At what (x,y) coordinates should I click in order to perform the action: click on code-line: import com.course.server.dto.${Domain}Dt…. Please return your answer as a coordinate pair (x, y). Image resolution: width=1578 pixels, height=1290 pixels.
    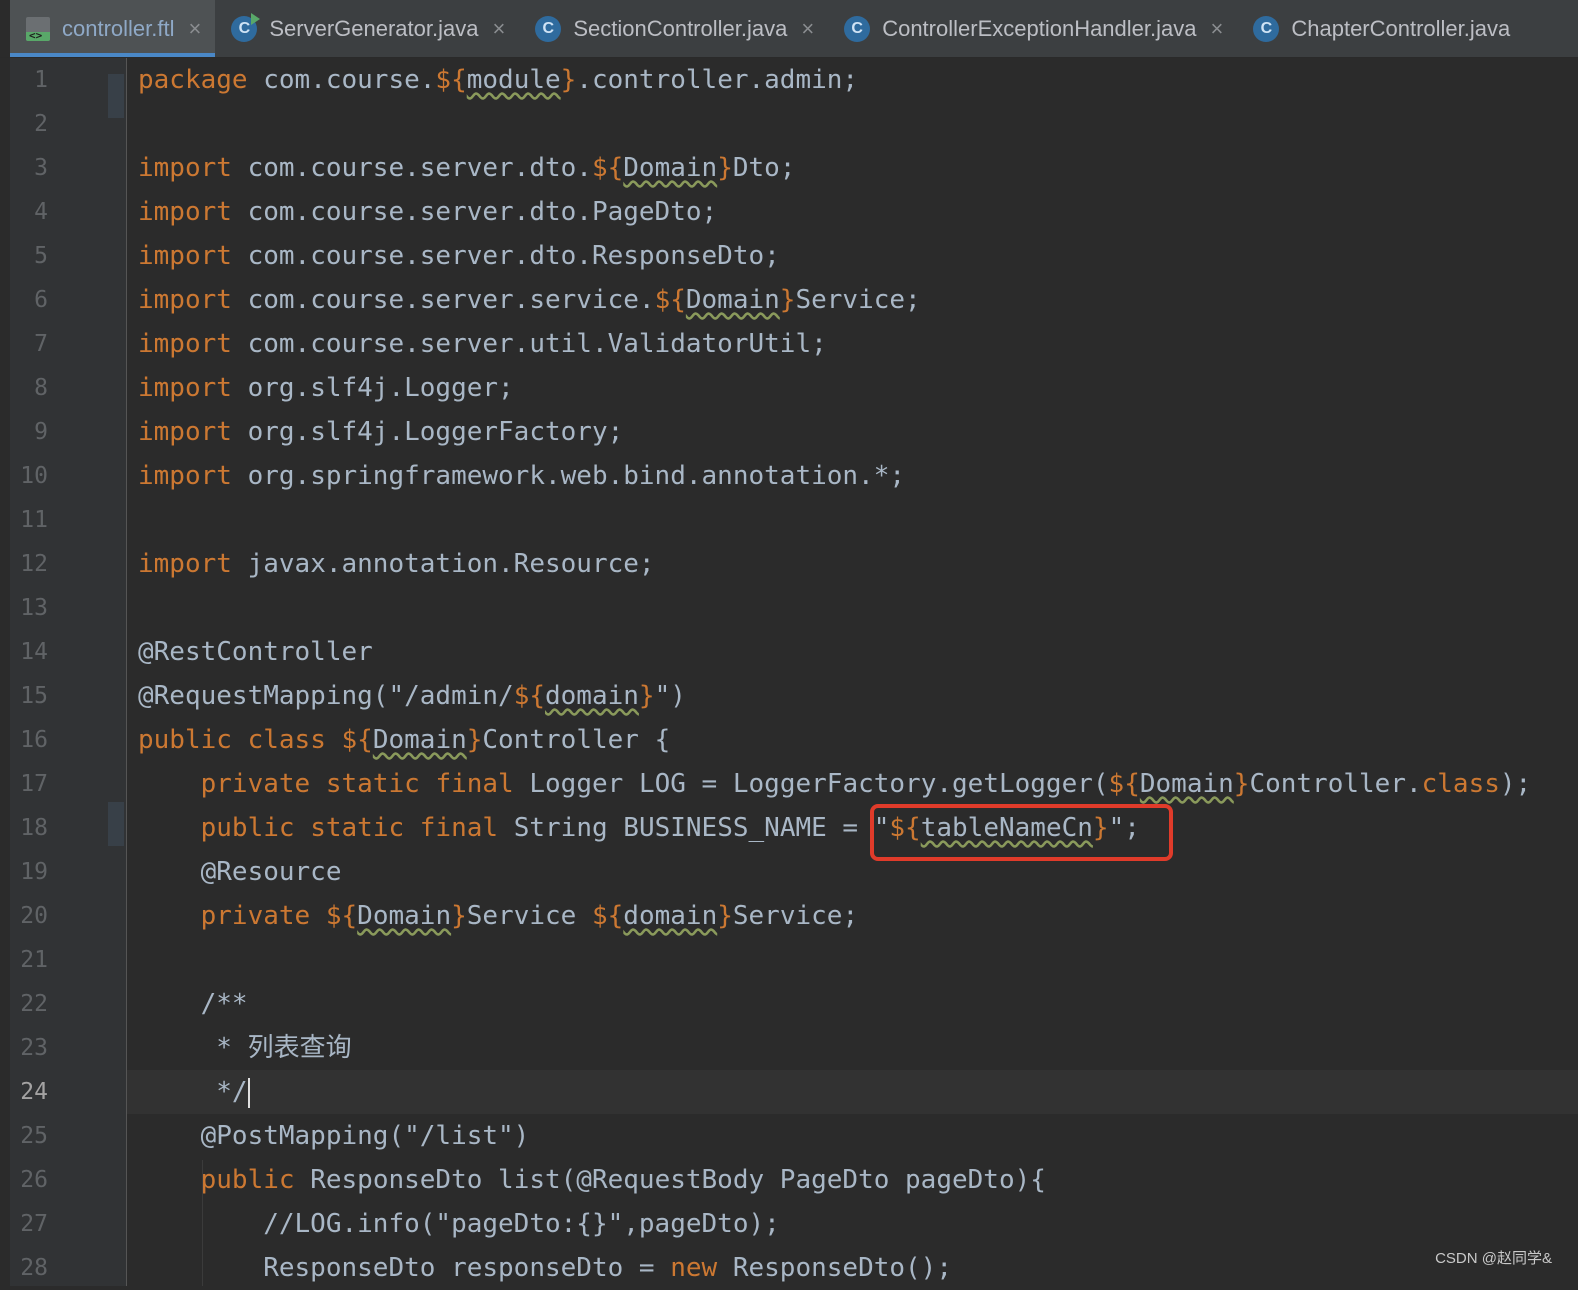
    Looking at the image, I should click on (852, 168).